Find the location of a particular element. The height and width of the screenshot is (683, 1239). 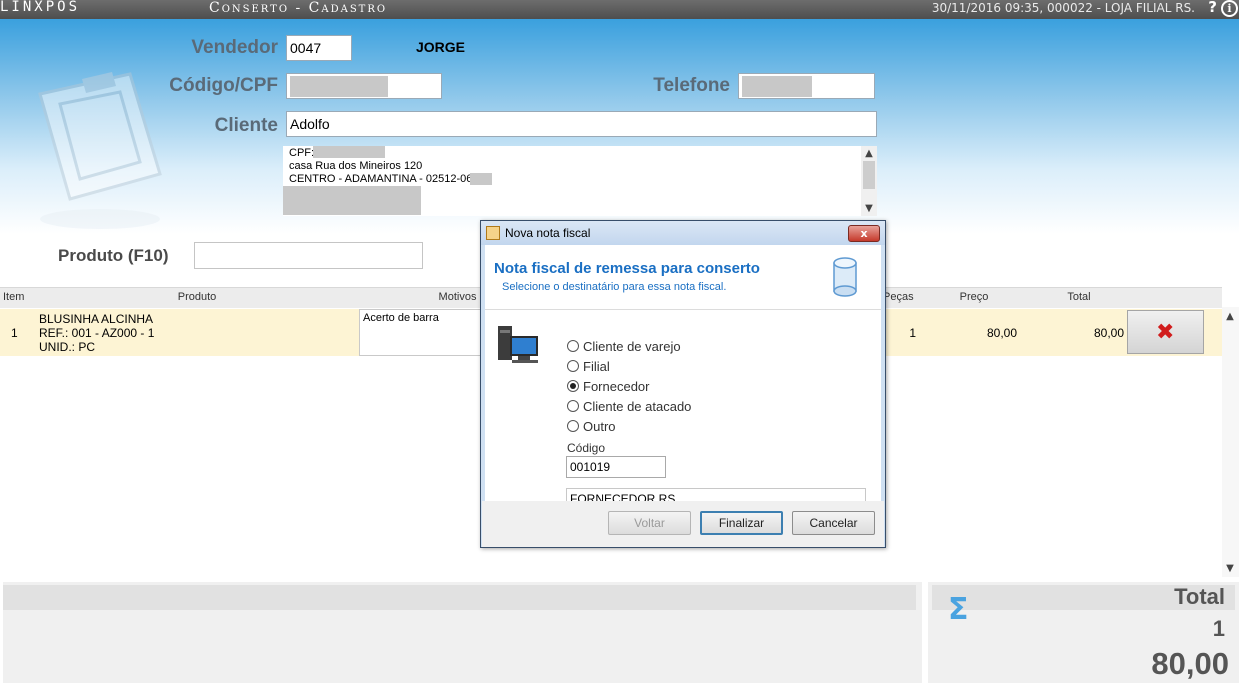

col-header-pecas: Peças is located at coordinates (898, 297).